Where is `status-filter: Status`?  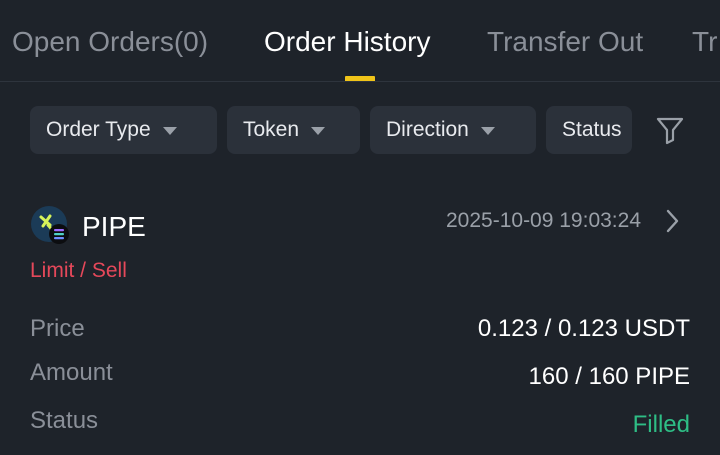
status-filter: Status is located at coordinates (589, 130).